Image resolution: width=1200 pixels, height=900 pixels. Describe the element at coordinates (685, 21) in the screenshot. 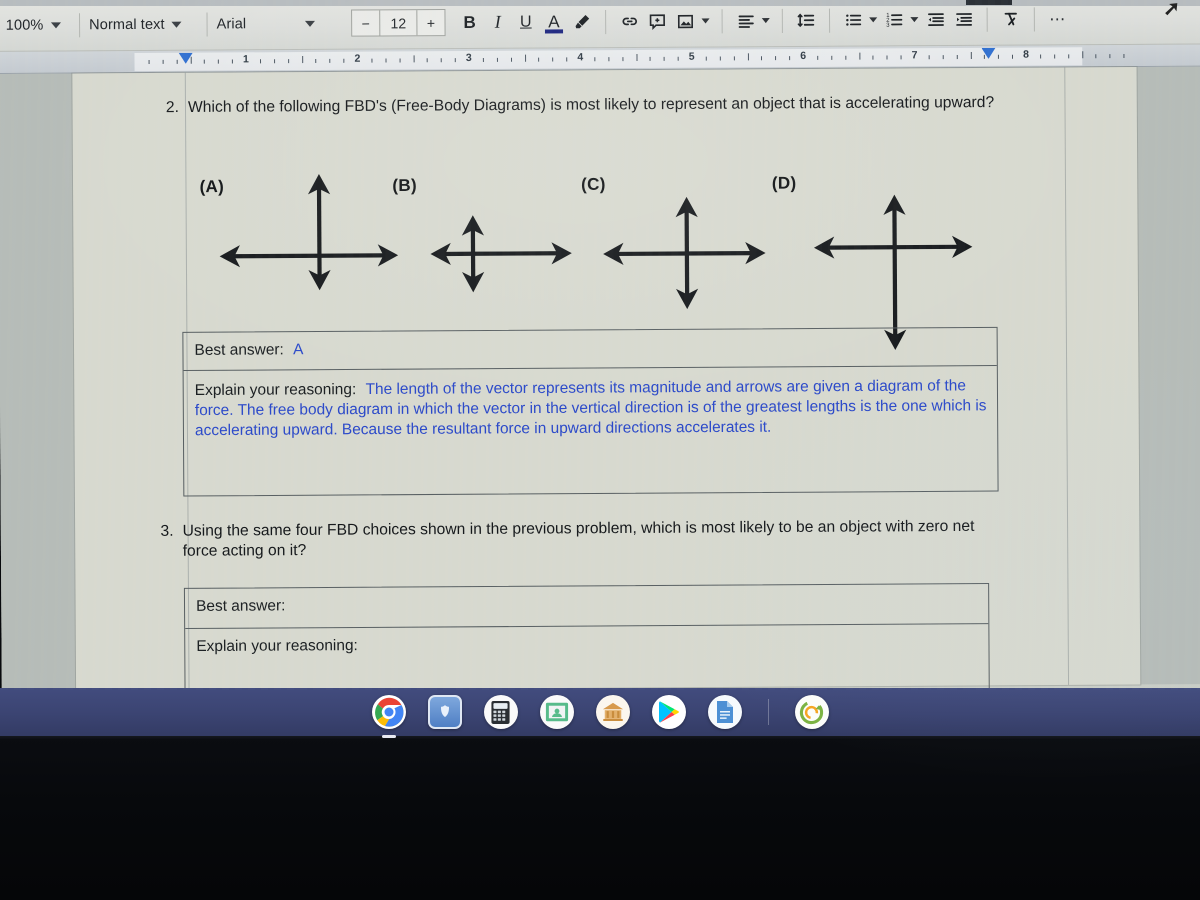

I see `insert-image-icon` at that location.